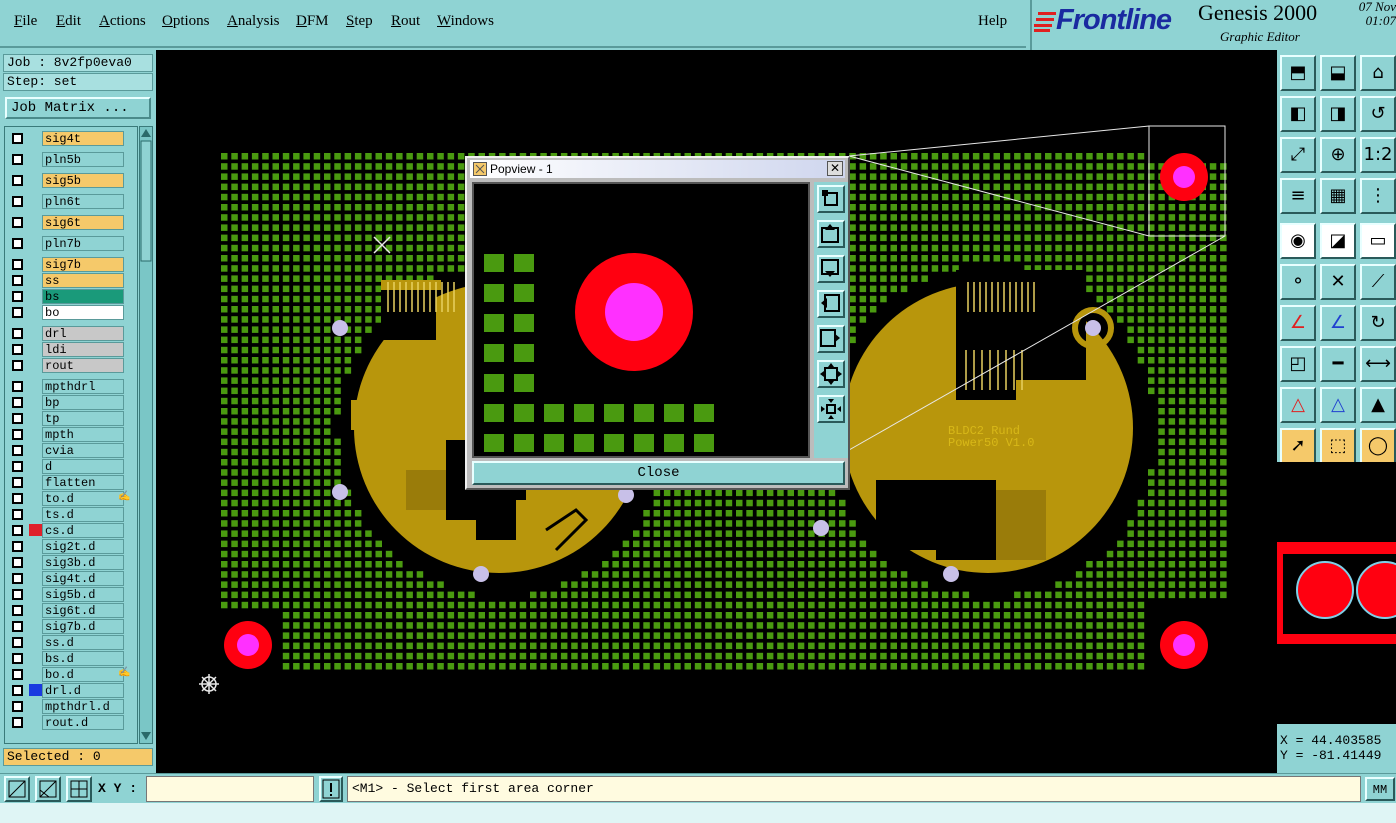 The width and height of the screenshot is (1396, 823). What do you see at coordinates (312, 21) in the screenshot?
I see `menu-dfm: DFM` at bounding box center [312, 21].